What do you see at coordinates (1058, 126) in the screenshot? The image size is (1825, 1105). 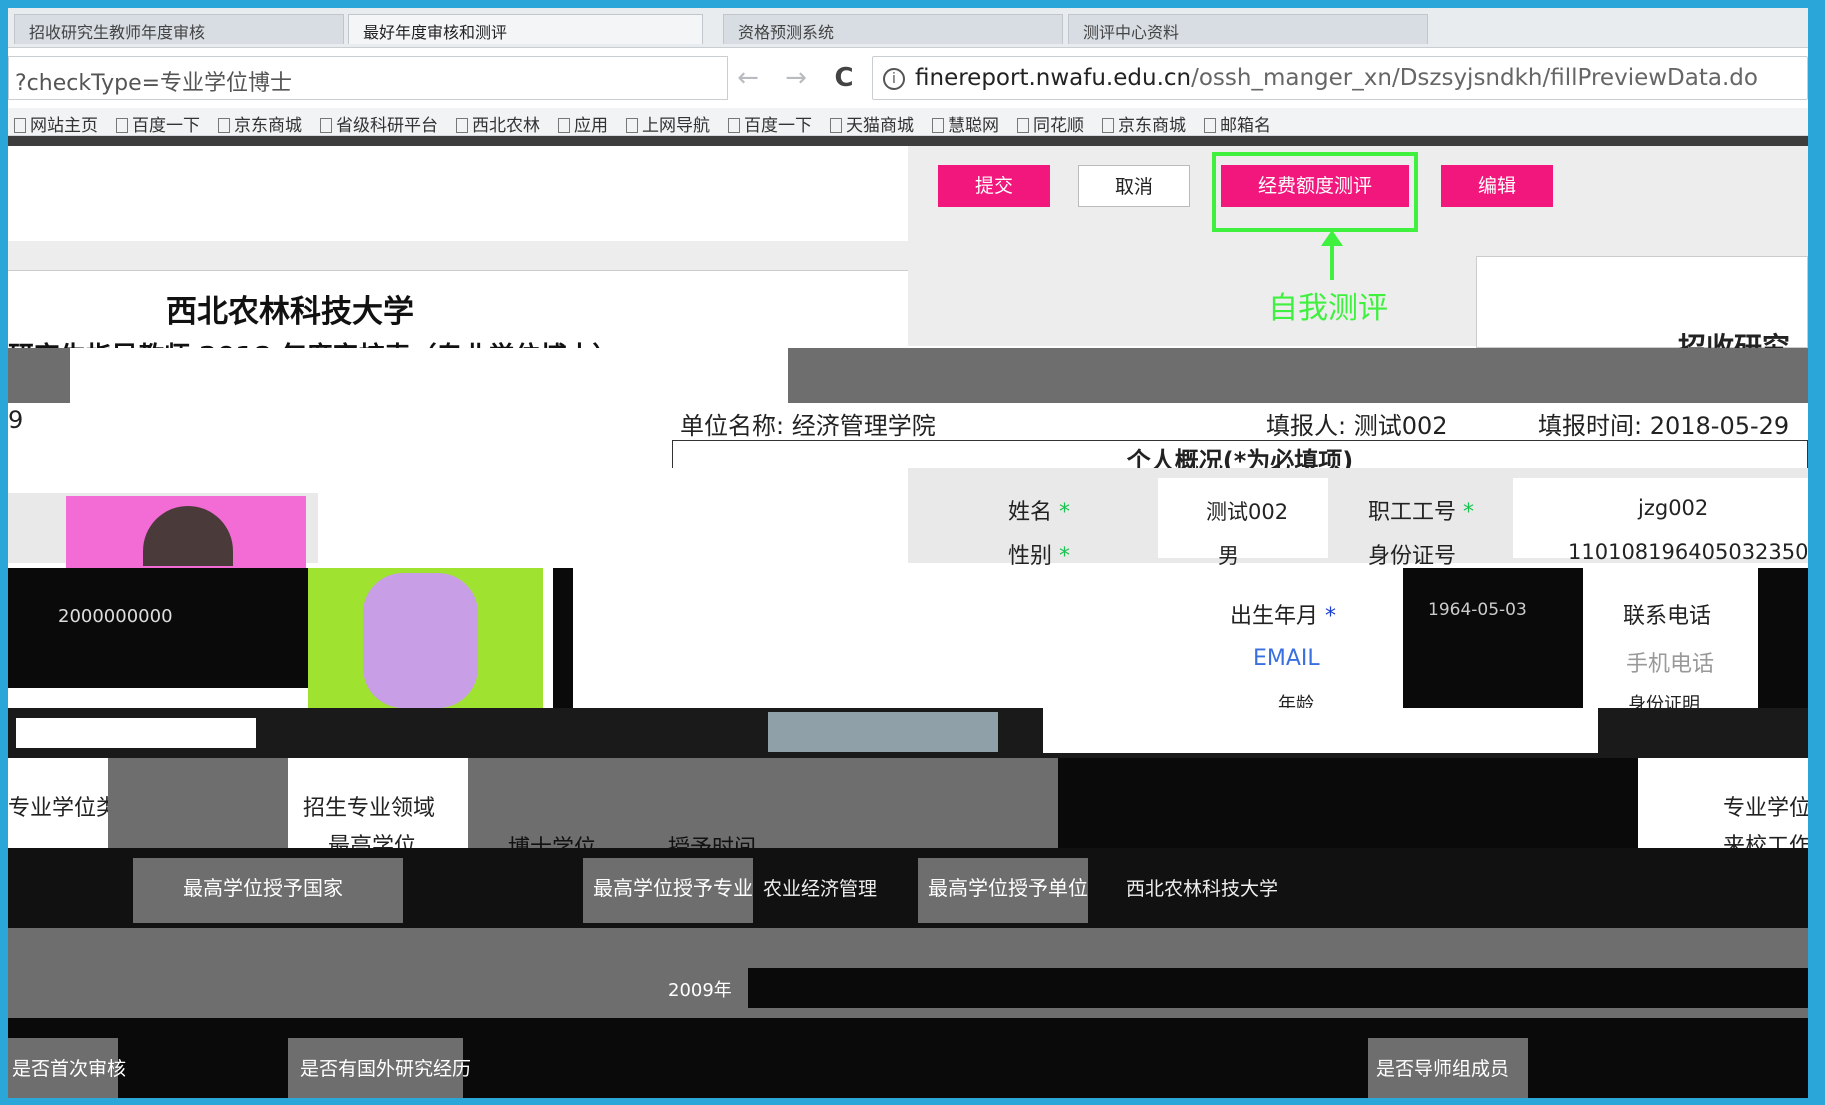 I see `bookmark-label: 同花顺` at bounding box center [1058, 126].